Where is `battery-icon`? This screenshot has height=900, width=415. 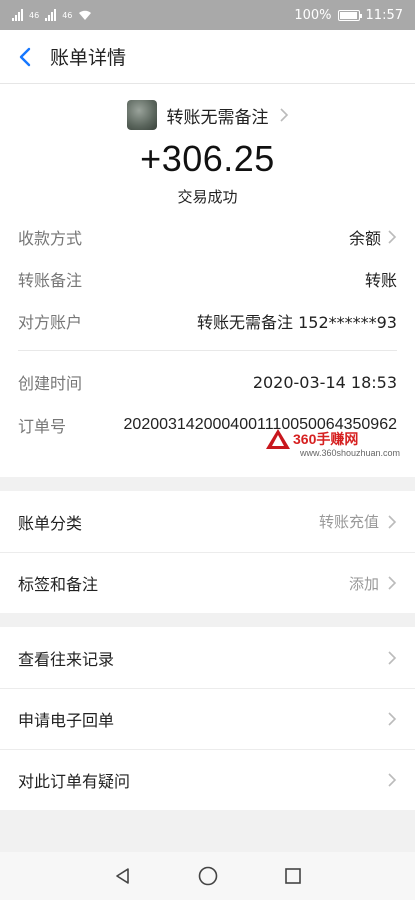 battery-icon is located at coordinates (349, 15).